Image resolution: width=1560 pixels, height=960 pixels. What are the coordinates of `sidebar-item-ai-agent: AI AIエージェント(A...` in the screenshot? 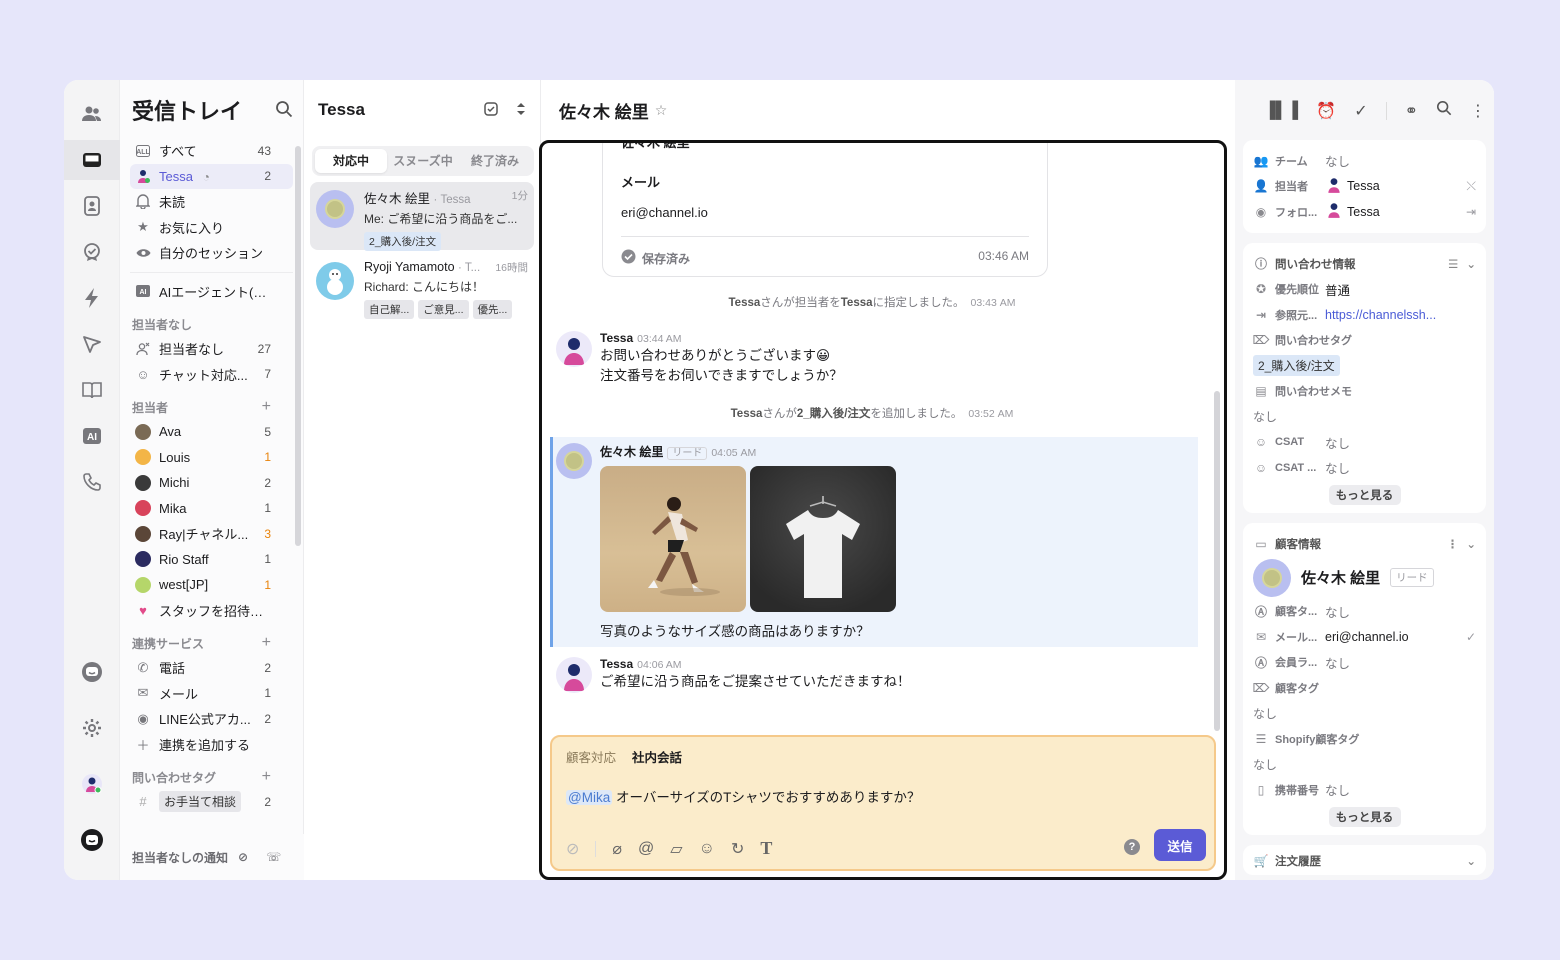 It's located at (211, 292).